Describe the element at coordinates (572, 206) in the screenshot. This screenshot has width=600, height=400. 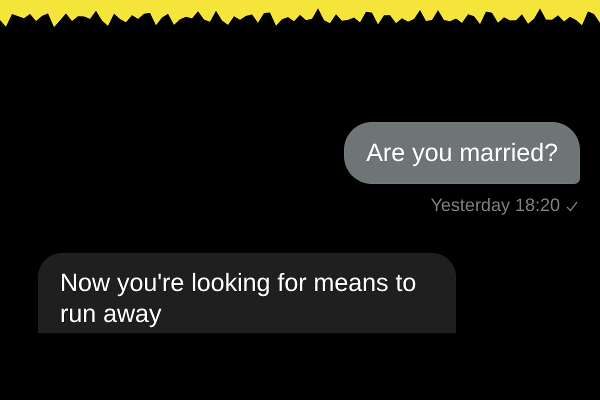
I see `checkmark-icon` at that location.